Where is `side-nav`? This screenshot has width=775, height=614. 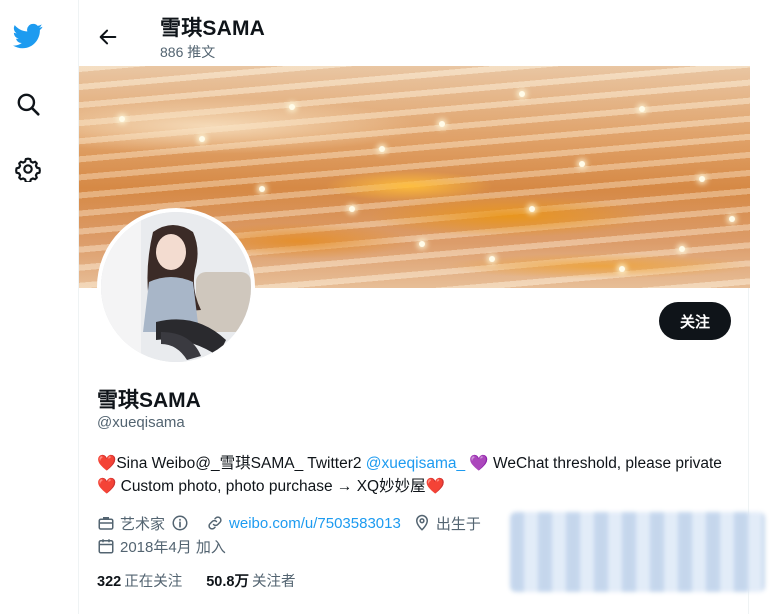
side-nav is located at coordinates (30, 307).